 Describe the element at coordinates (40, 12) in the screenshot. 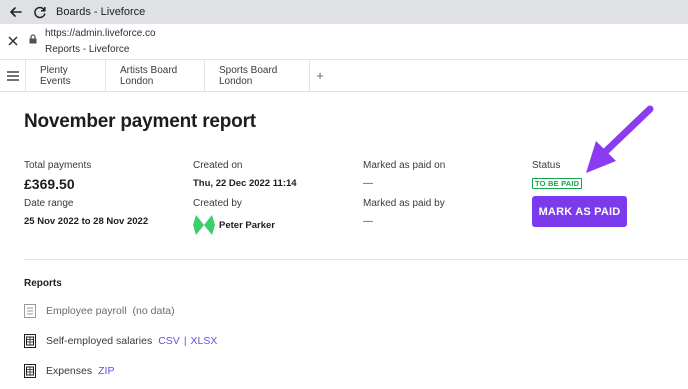

I see `reload-icon` at that location.